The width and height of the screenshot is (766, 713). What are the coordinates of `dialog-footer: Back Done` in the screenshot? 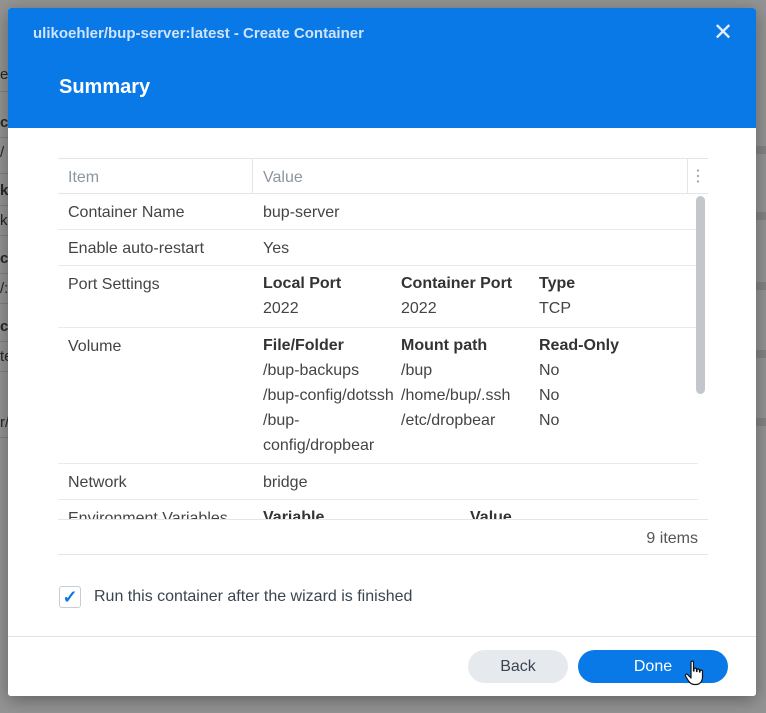 It's located at (382, 666).